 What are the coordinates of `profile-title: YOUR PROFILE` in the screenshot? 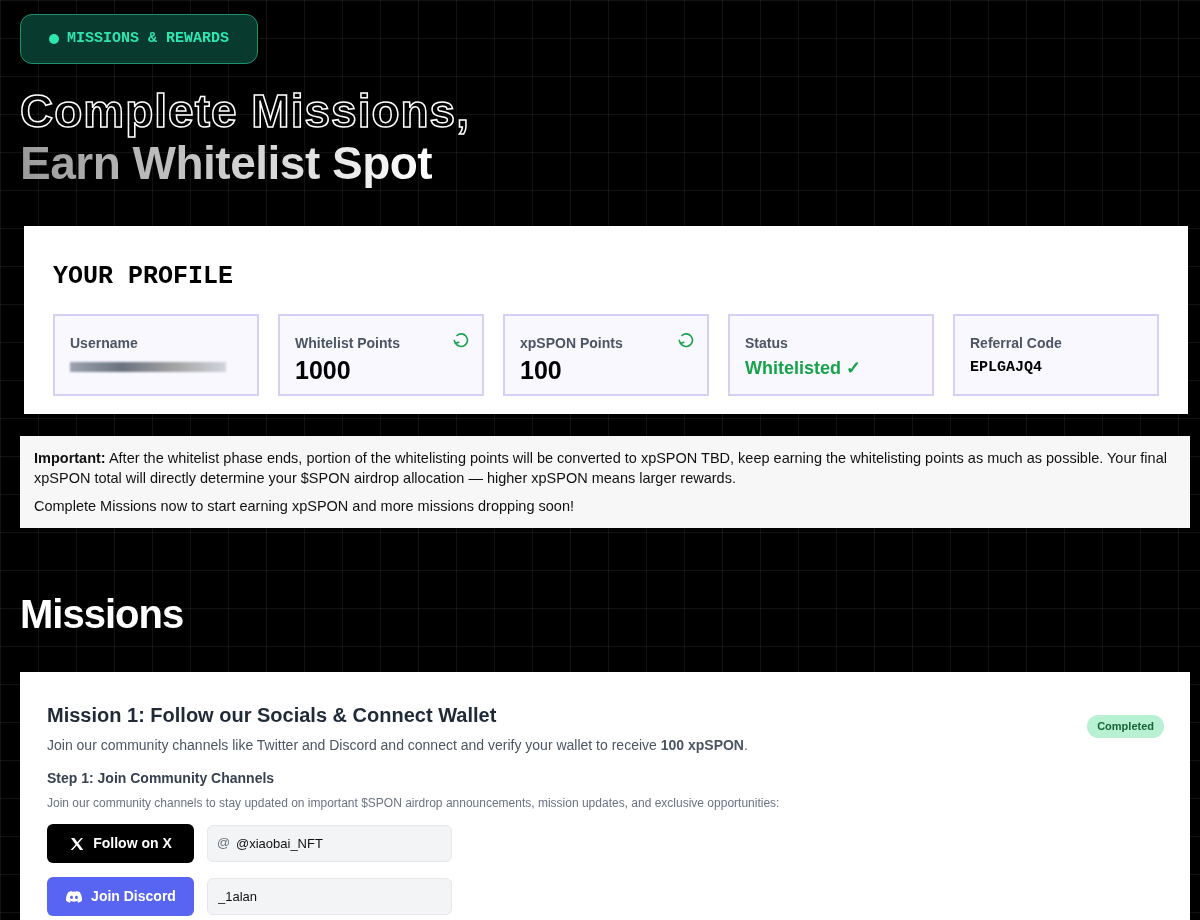 It's located at (144, 277).